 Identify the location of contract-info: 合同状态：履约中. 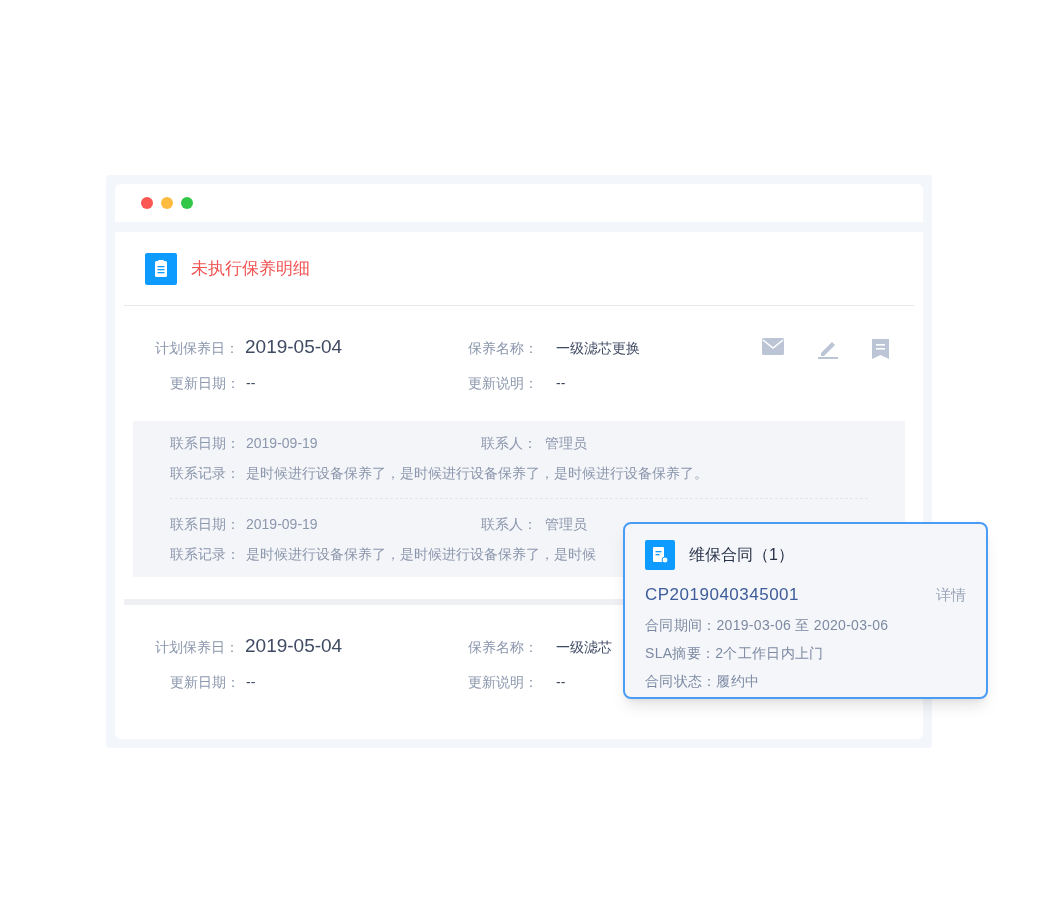
(703, 681).